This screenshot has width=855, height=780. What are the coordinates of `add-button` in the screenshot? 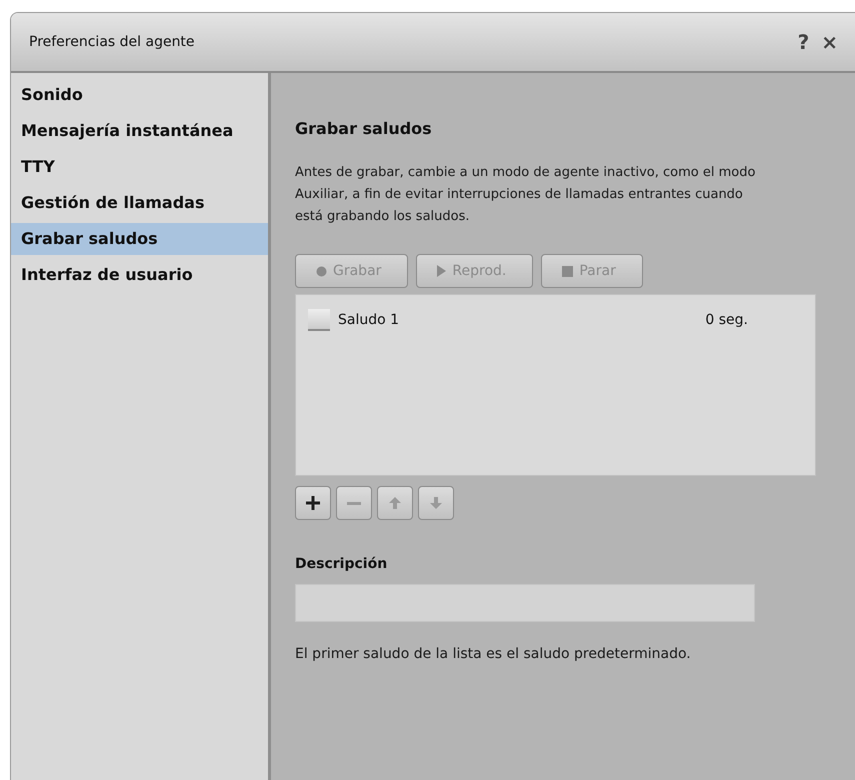 It's located at (313, 503).